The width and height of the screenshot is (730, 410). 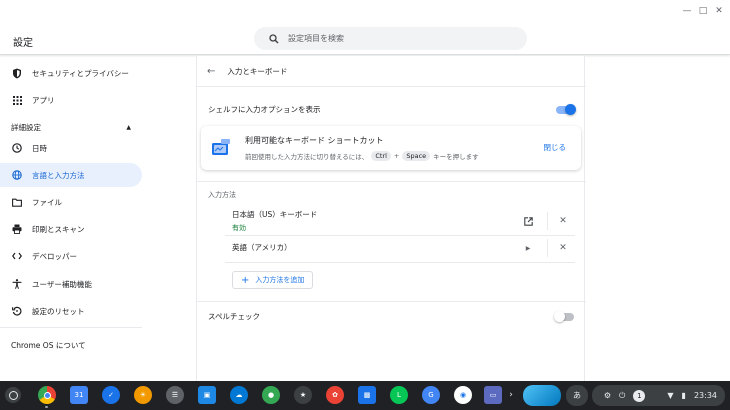 I want to click on translate-app-icon: G, so click(x=431, y=395).